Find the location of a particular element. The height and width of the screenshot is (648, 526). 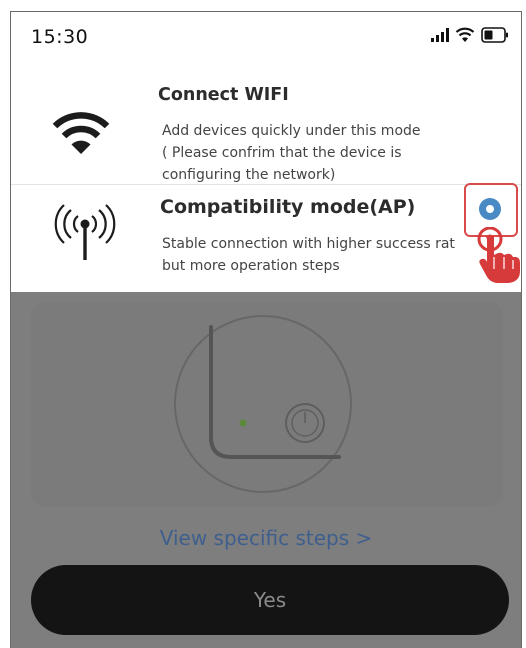

device-illustration is located at coordinates (263, 404).